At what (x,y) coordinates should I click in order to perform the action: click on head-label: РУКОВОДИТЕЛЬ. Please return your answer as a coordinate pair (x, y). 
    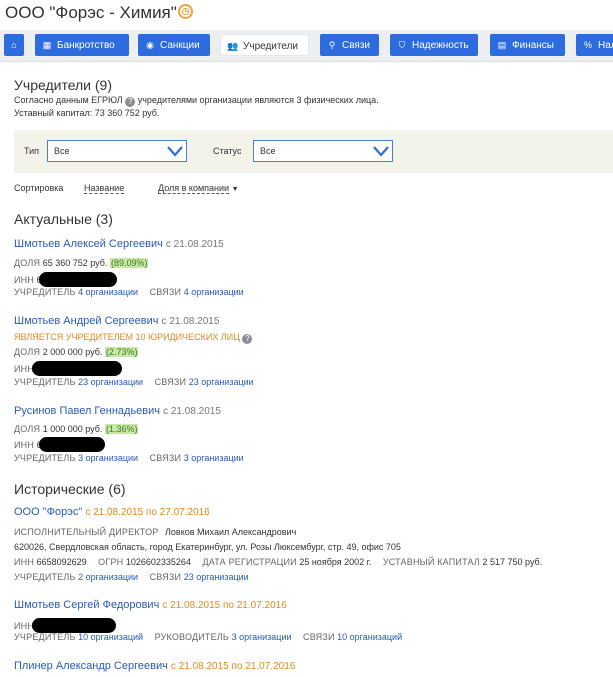
    Looking at the image, I should click on (192, 637).